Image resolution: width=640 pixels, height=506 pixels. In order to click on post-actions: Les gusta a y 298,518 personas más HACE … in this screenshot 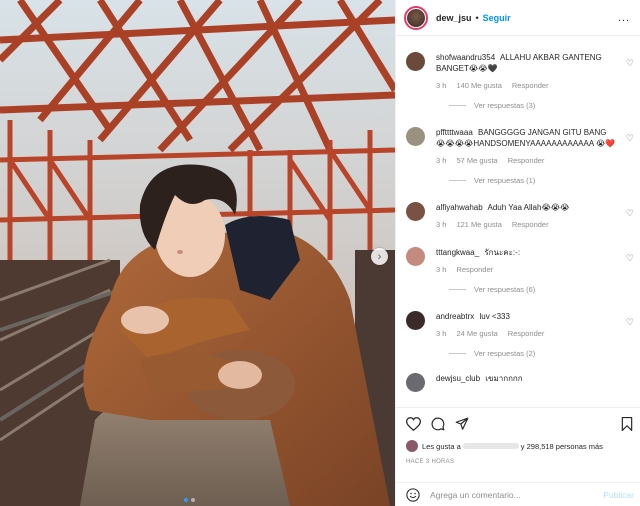, I will do `click(518, 441)`.